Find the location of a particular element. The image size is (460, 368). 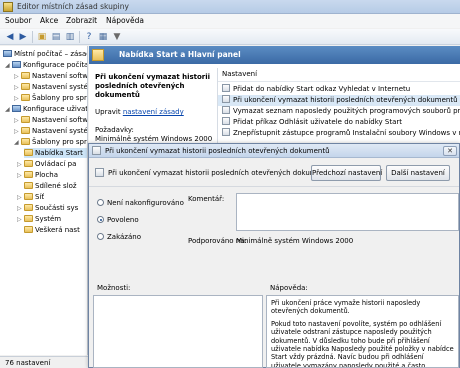

menu-akce: Akce is located at coordinates (49, 20).